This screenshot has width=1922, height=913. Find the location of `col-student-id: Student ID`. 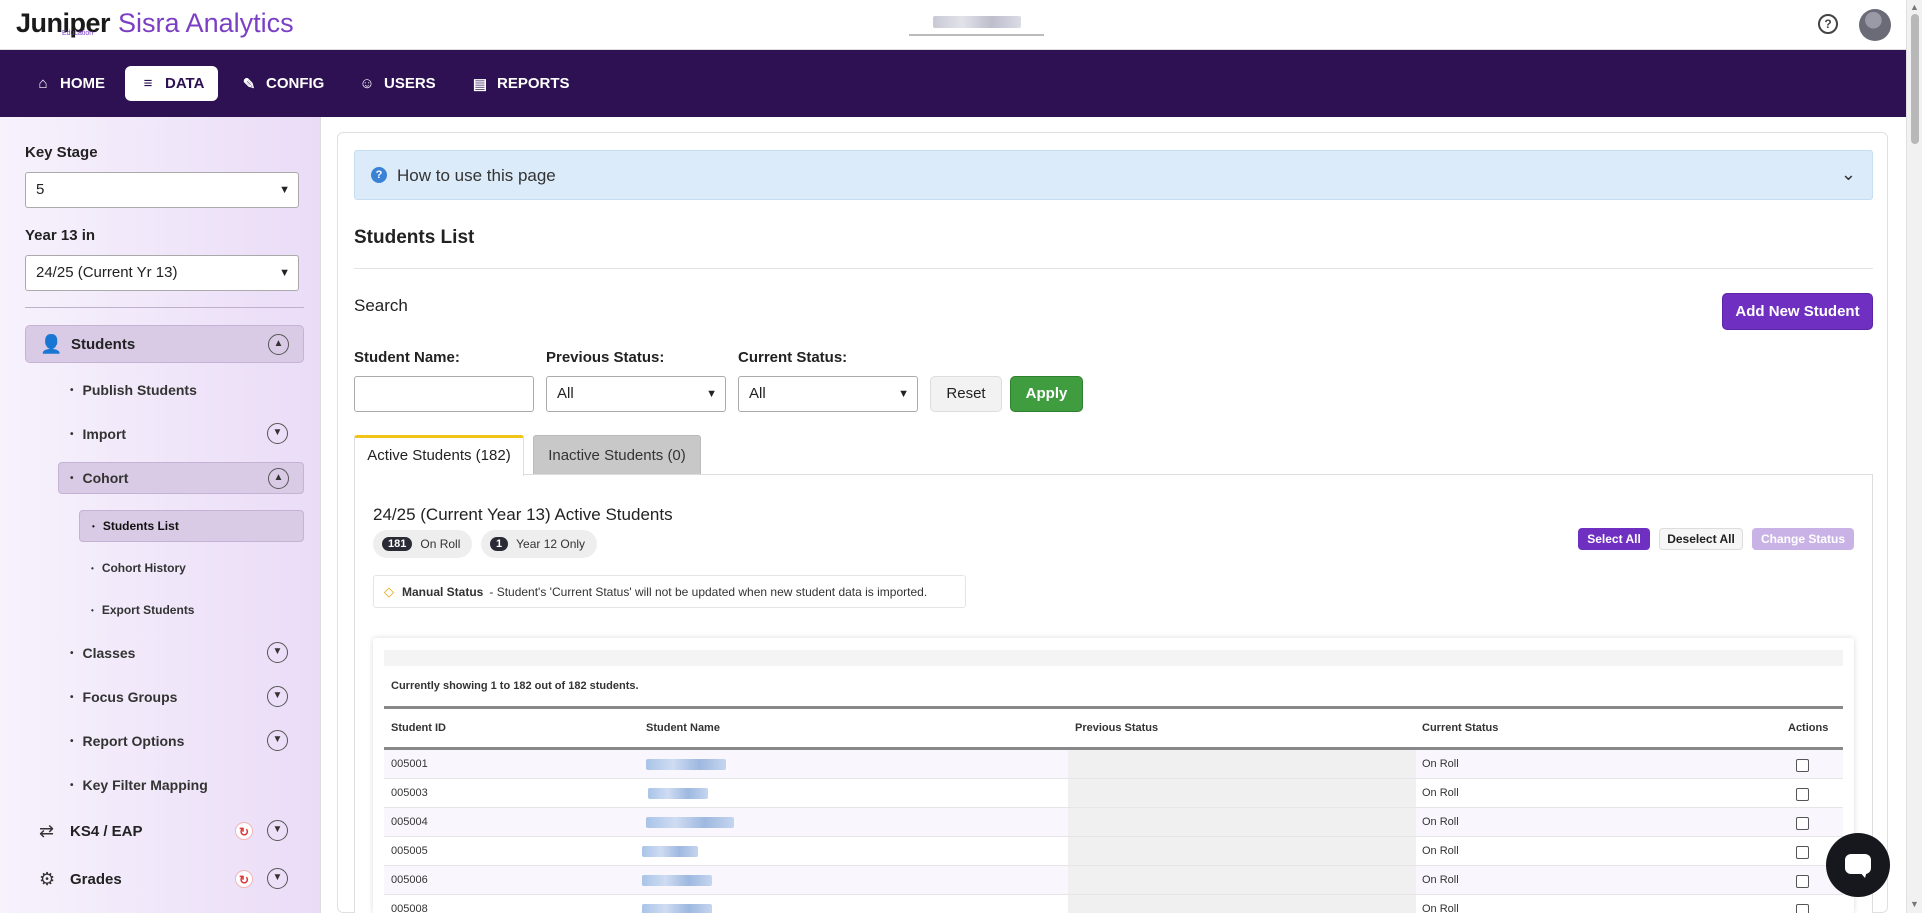

col-student-id: Student ID is located at coordinates (418, 728).